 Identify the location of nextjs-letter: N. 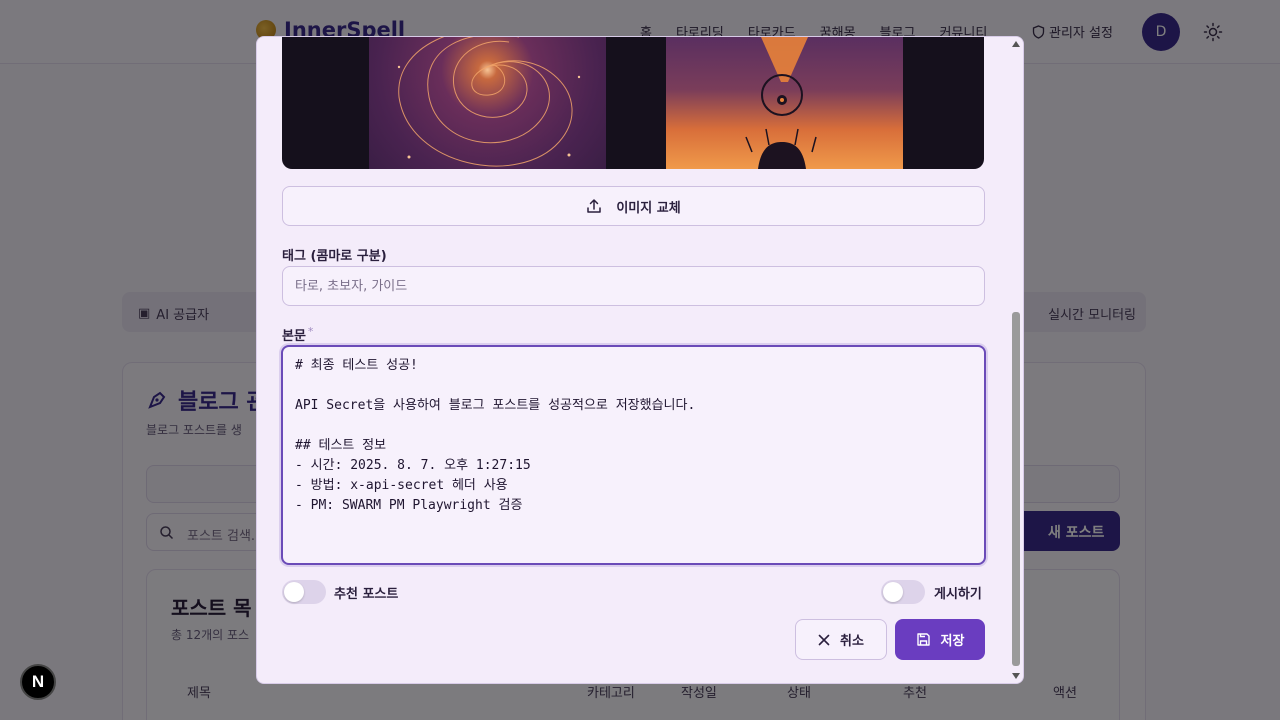
(38, 681).